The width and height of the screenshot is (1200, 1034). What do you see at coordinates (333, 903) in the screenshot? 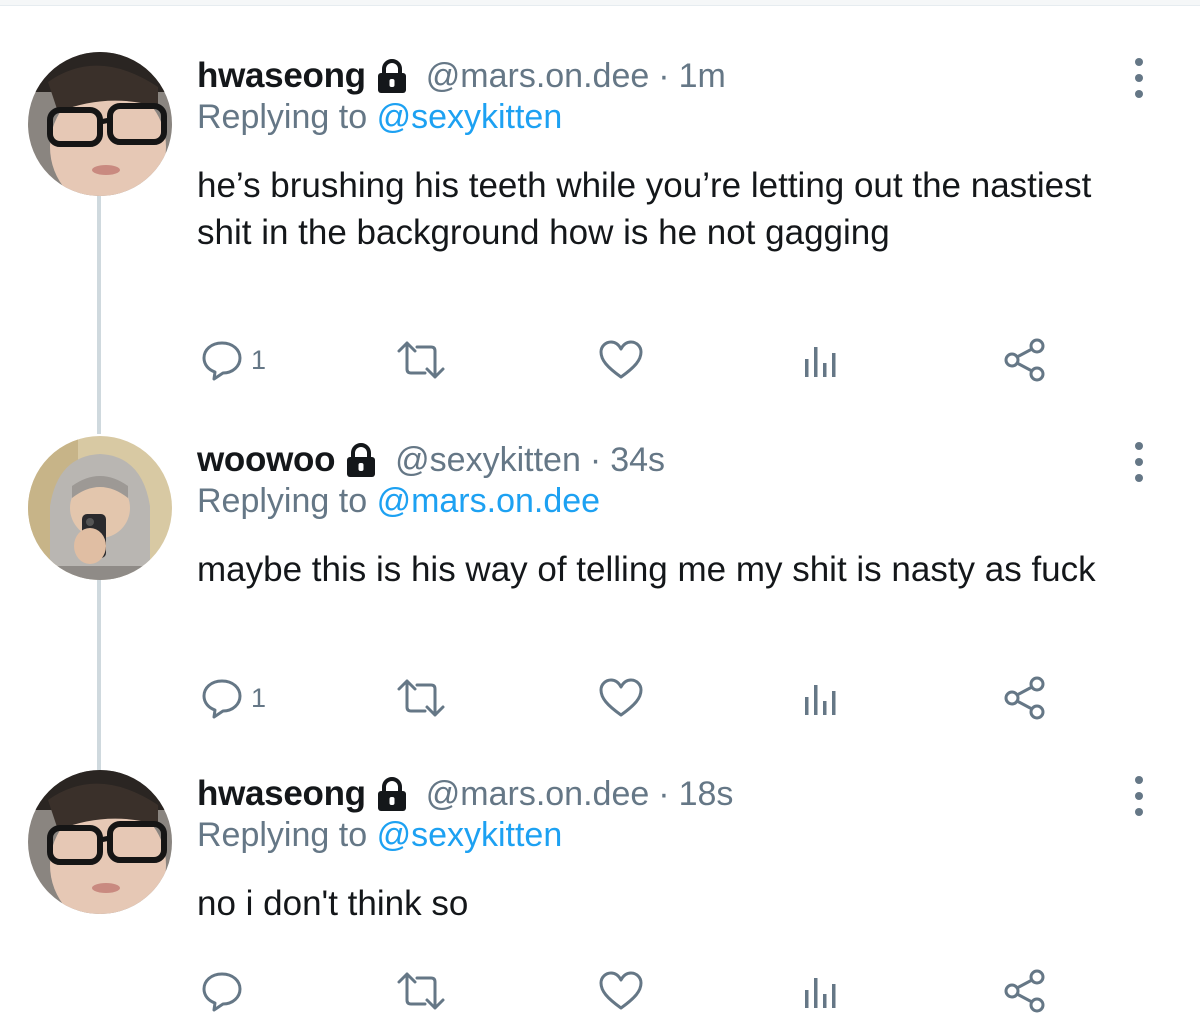
I see `tweet-text: no i don't think so` at bounding box center [333, 903].